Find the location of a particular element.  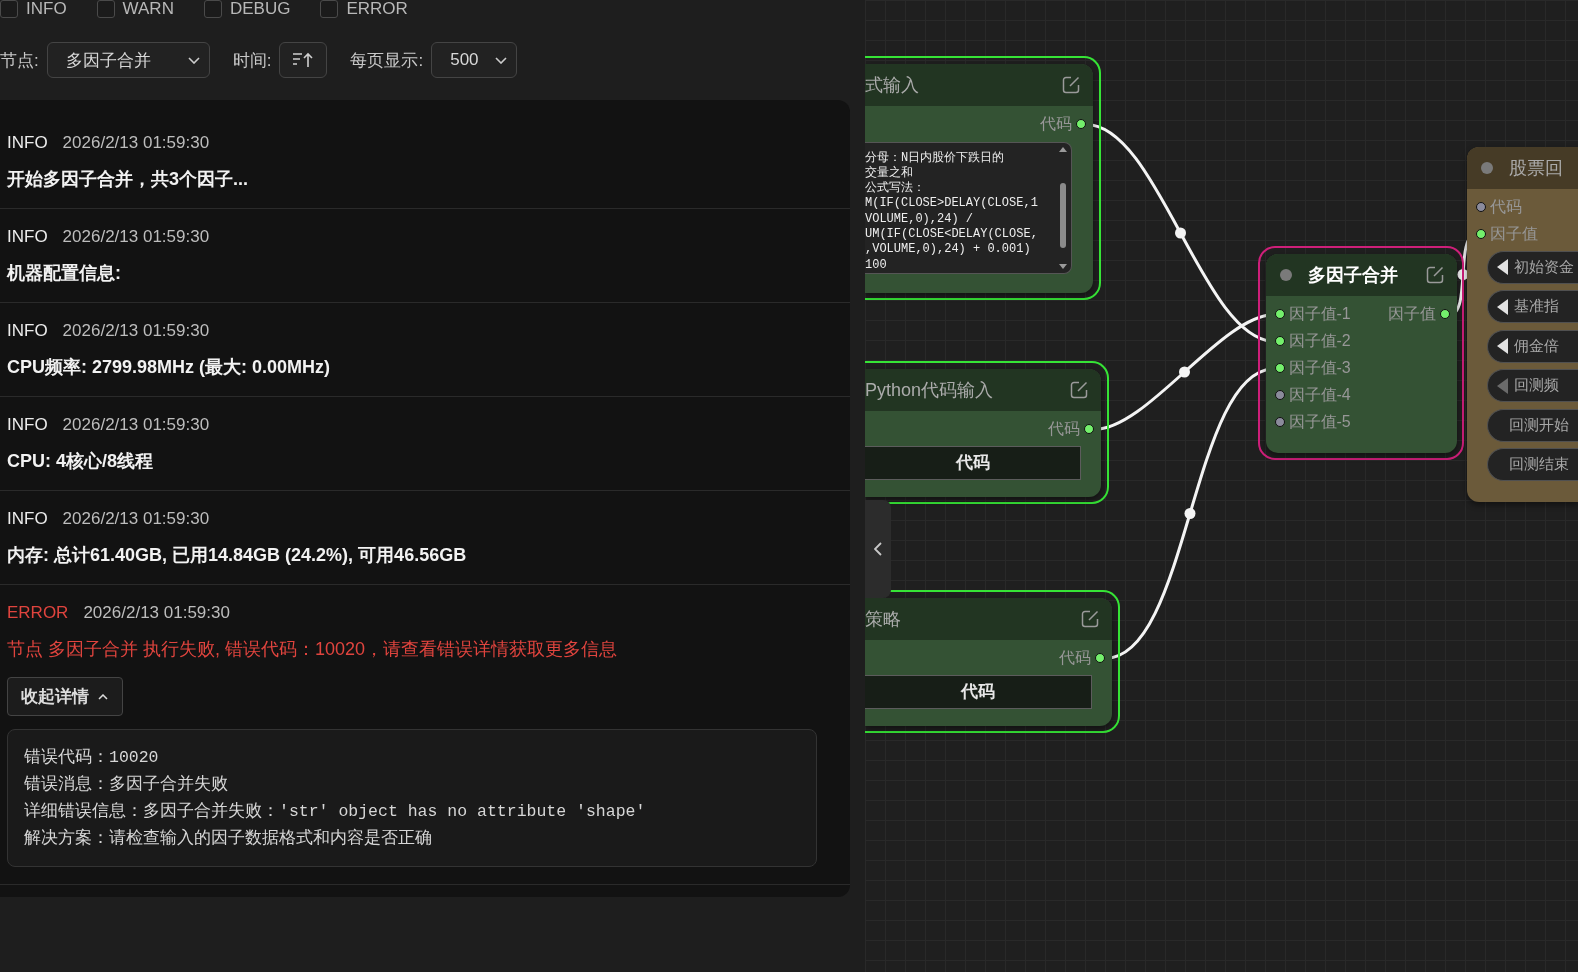

log-message: CPU频率: 2799.98MHz (最大: 0.00MHz) is located at coordinates (169, 367).